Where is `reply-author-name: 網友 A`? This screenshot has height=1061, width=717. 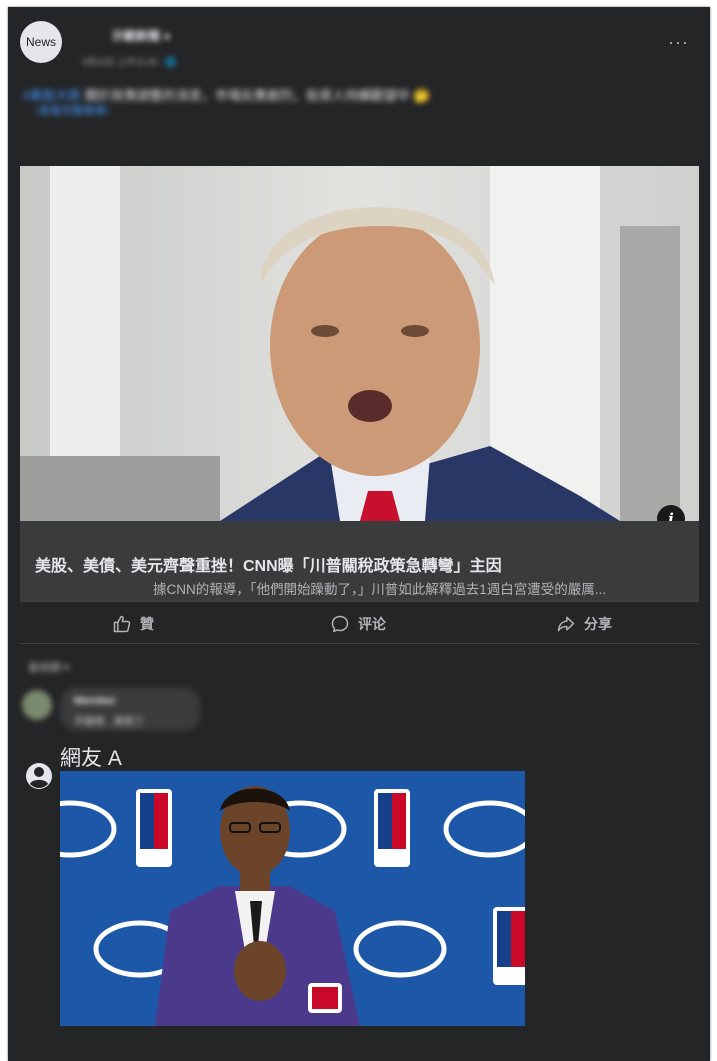
reply-author-name: 網友 A is located at coordinates (91, 757).